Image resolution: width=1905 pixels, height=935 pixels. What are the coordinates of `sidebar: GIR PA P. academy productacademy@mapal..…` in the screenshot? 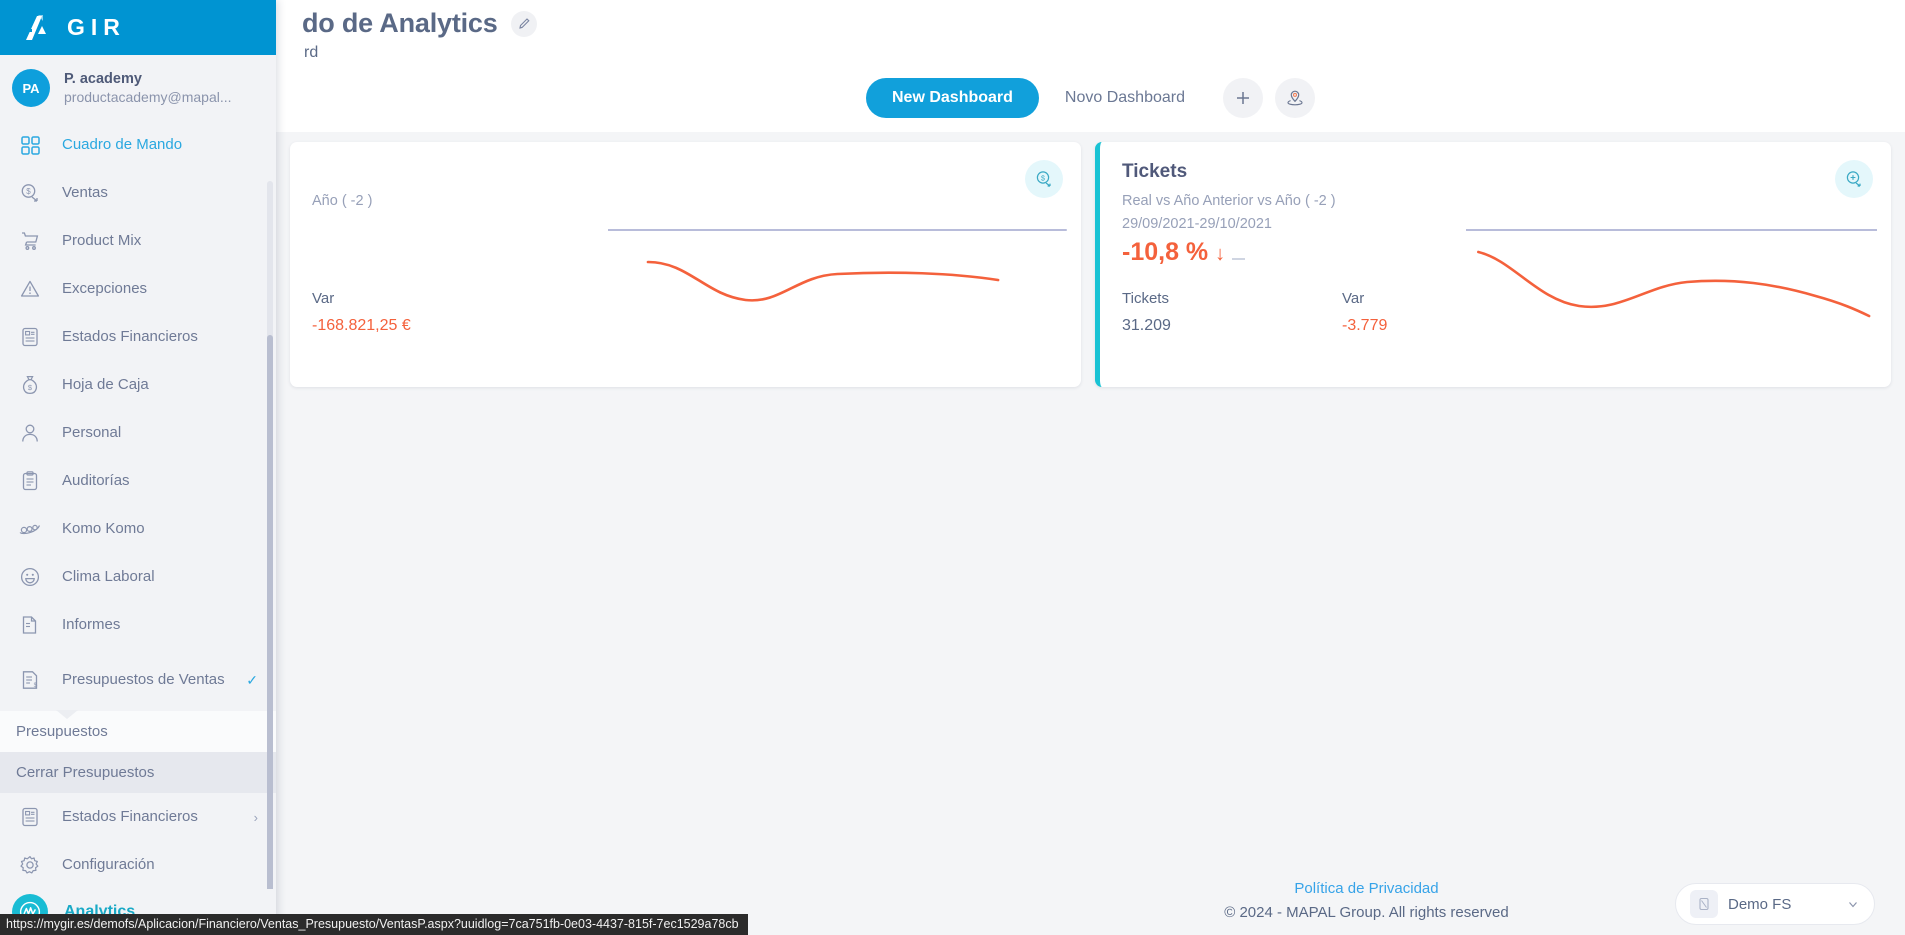 It's located at (138, 467).